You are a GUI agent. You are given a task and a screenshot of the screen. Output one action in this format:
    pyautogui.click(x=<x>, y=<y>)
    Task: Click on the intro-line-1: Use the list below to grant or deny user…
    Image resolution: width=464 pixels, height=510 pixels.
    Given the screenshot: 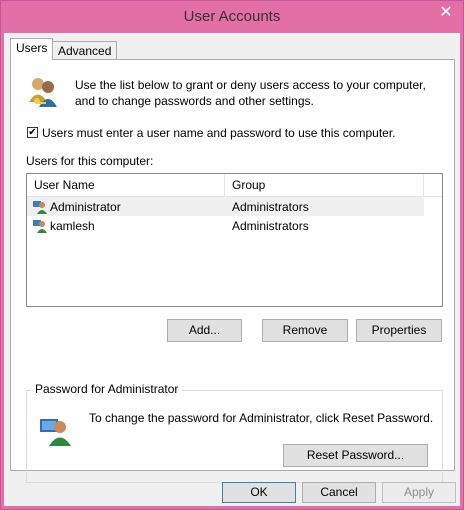 What is the action you would take?
    pyautogui.click(x=250, y=85)
    